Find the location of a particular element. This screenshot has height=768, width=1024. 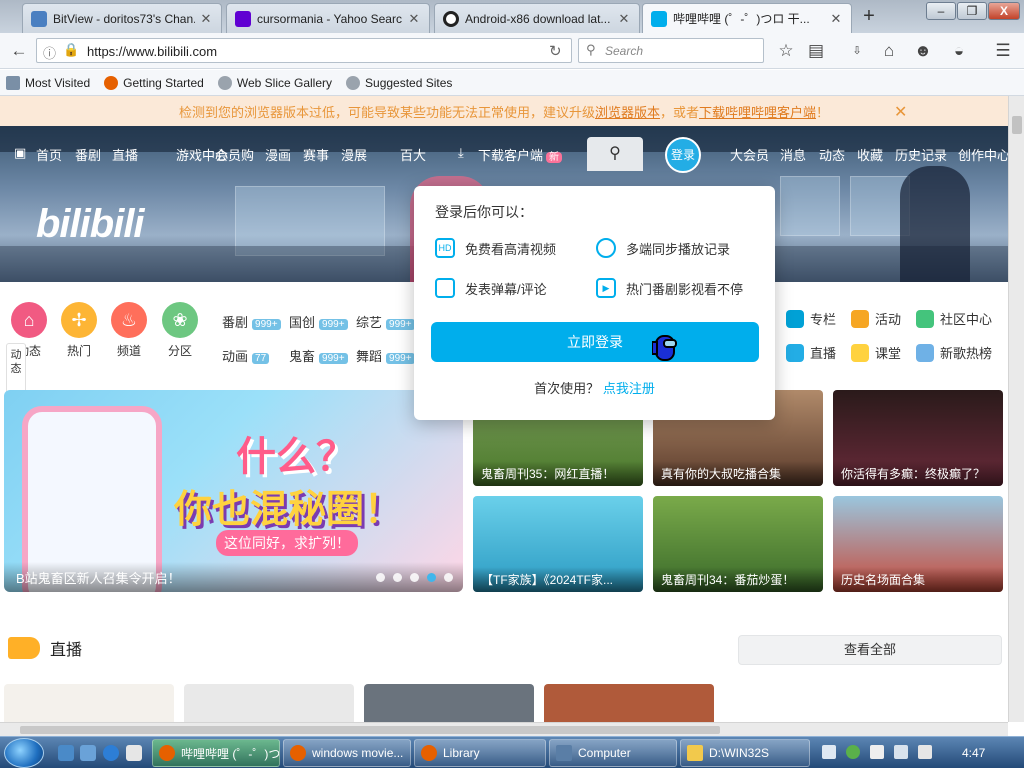

nav-home: 首页 is located at coordinates (49, 154).